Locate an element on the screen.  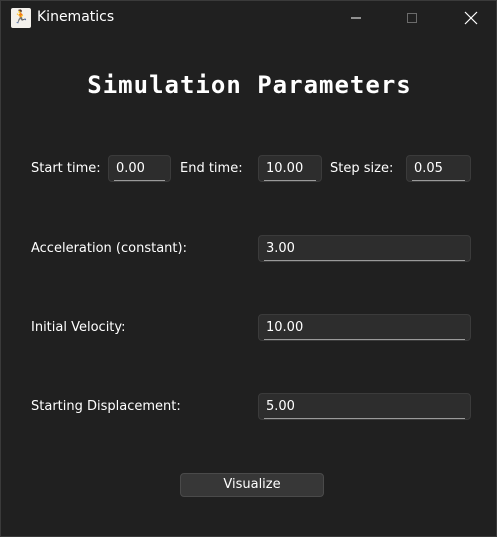
close-button is located at coordinates (471, 18).